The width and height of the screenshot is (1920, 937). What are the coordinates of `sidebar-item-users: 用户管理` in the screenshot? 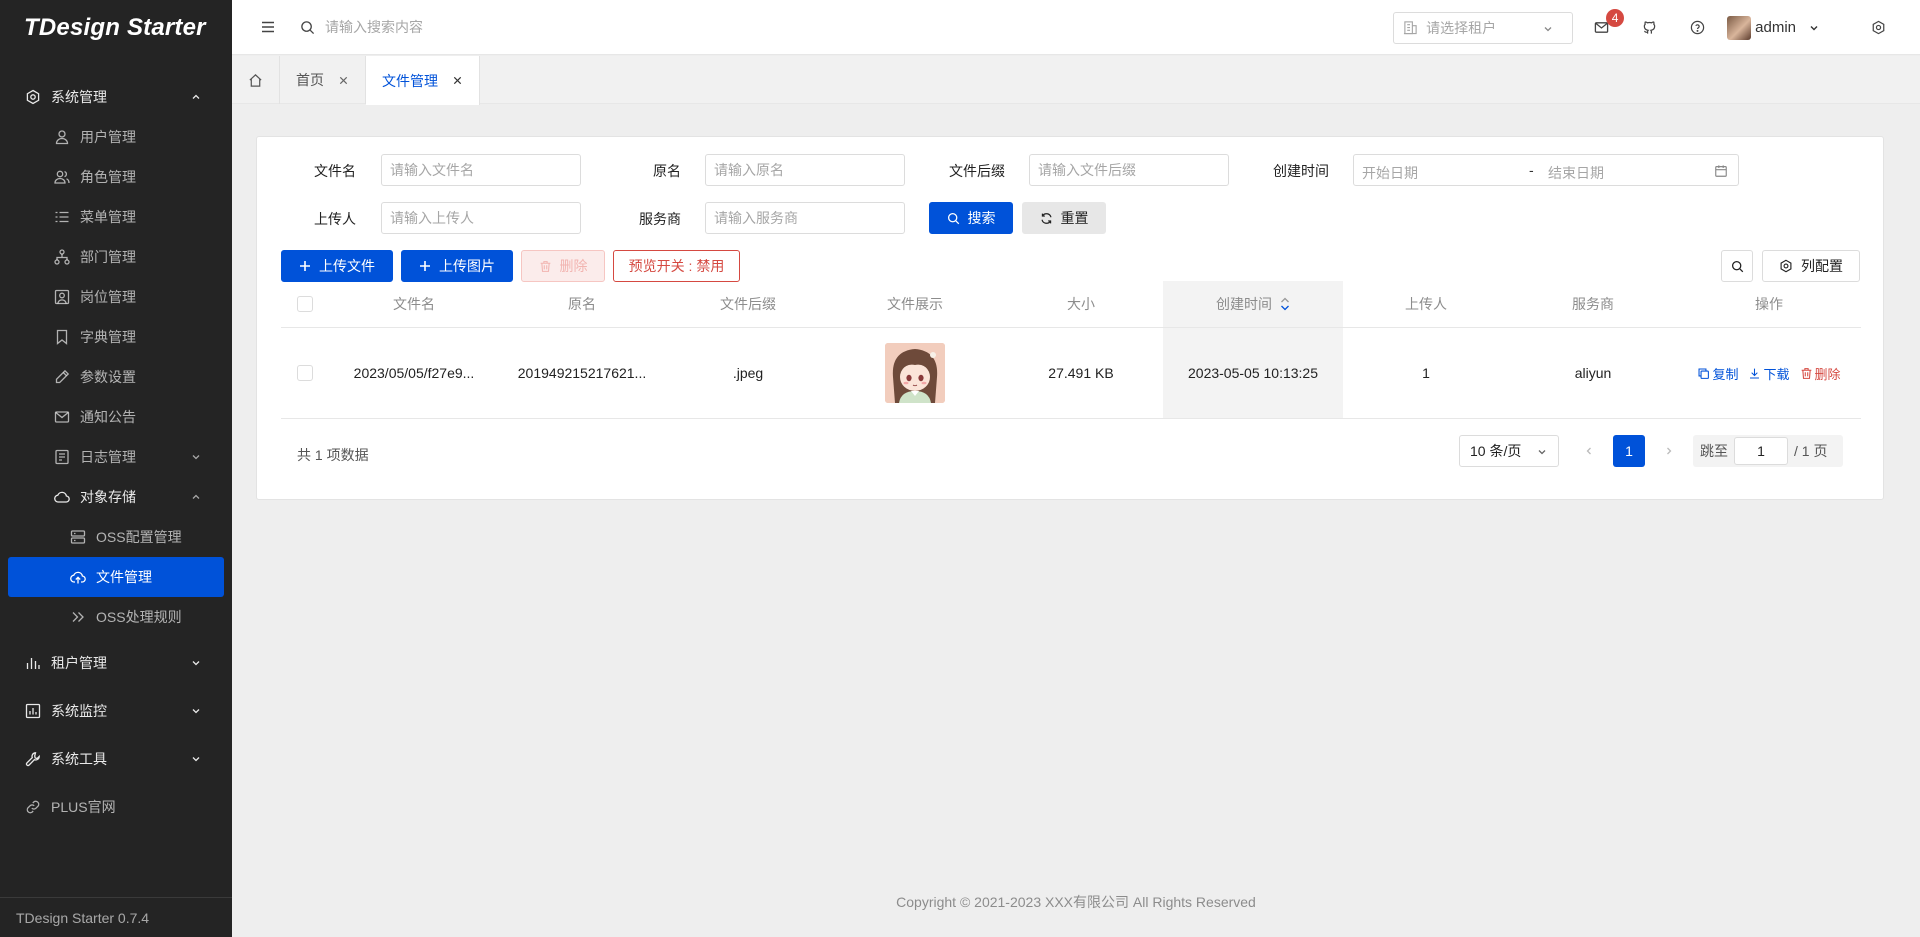 It's located at (116, 137).